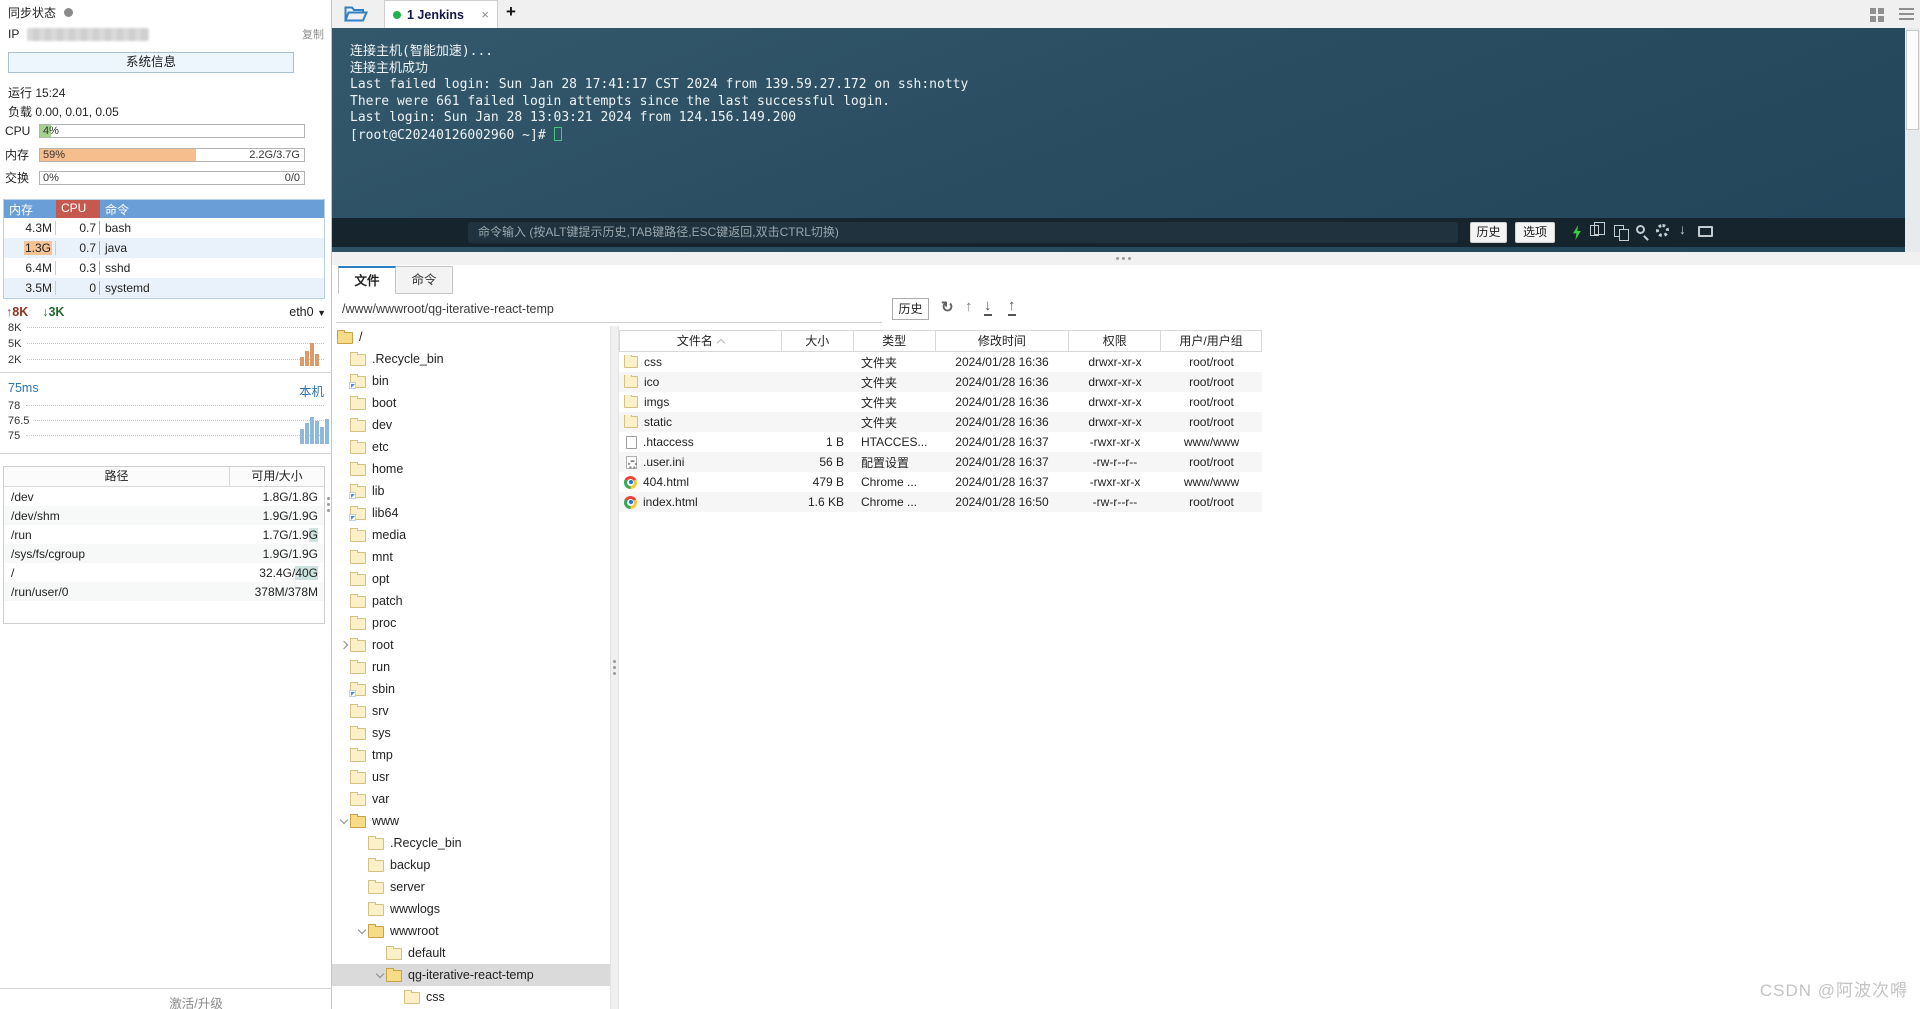 The height and width of the screenshot is (1009, 1920). I want to click on interface-selector: eth0 ▼, so click(307, 312).